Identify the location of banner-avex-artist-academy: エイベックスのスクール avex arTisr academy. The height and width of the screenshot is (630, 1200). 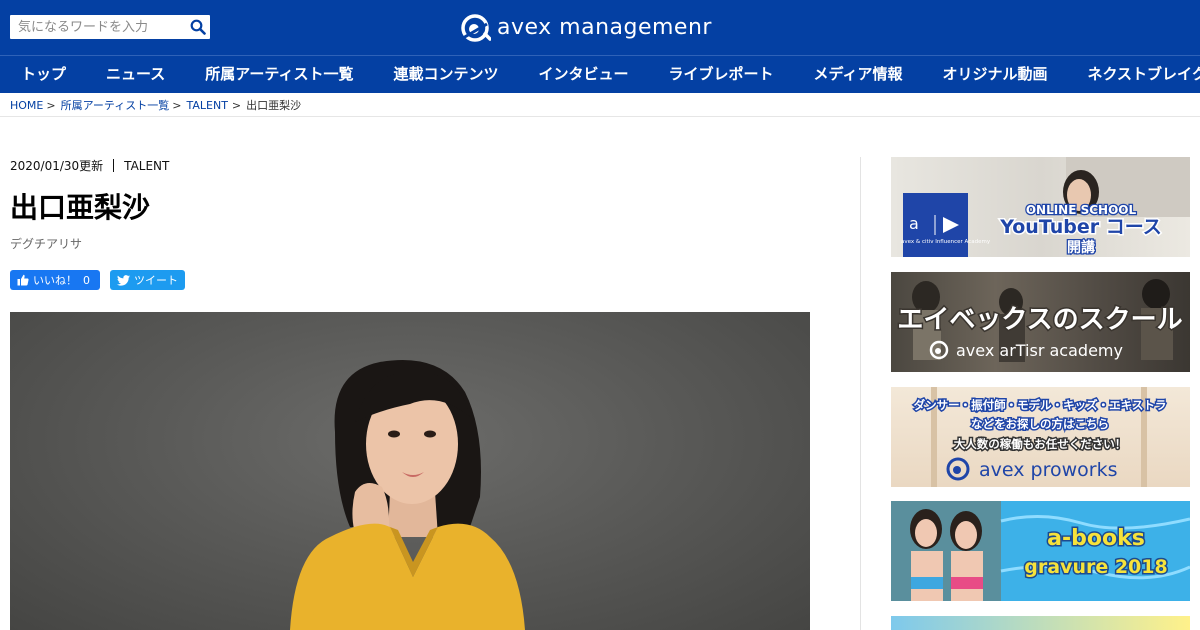
(1040, 322).